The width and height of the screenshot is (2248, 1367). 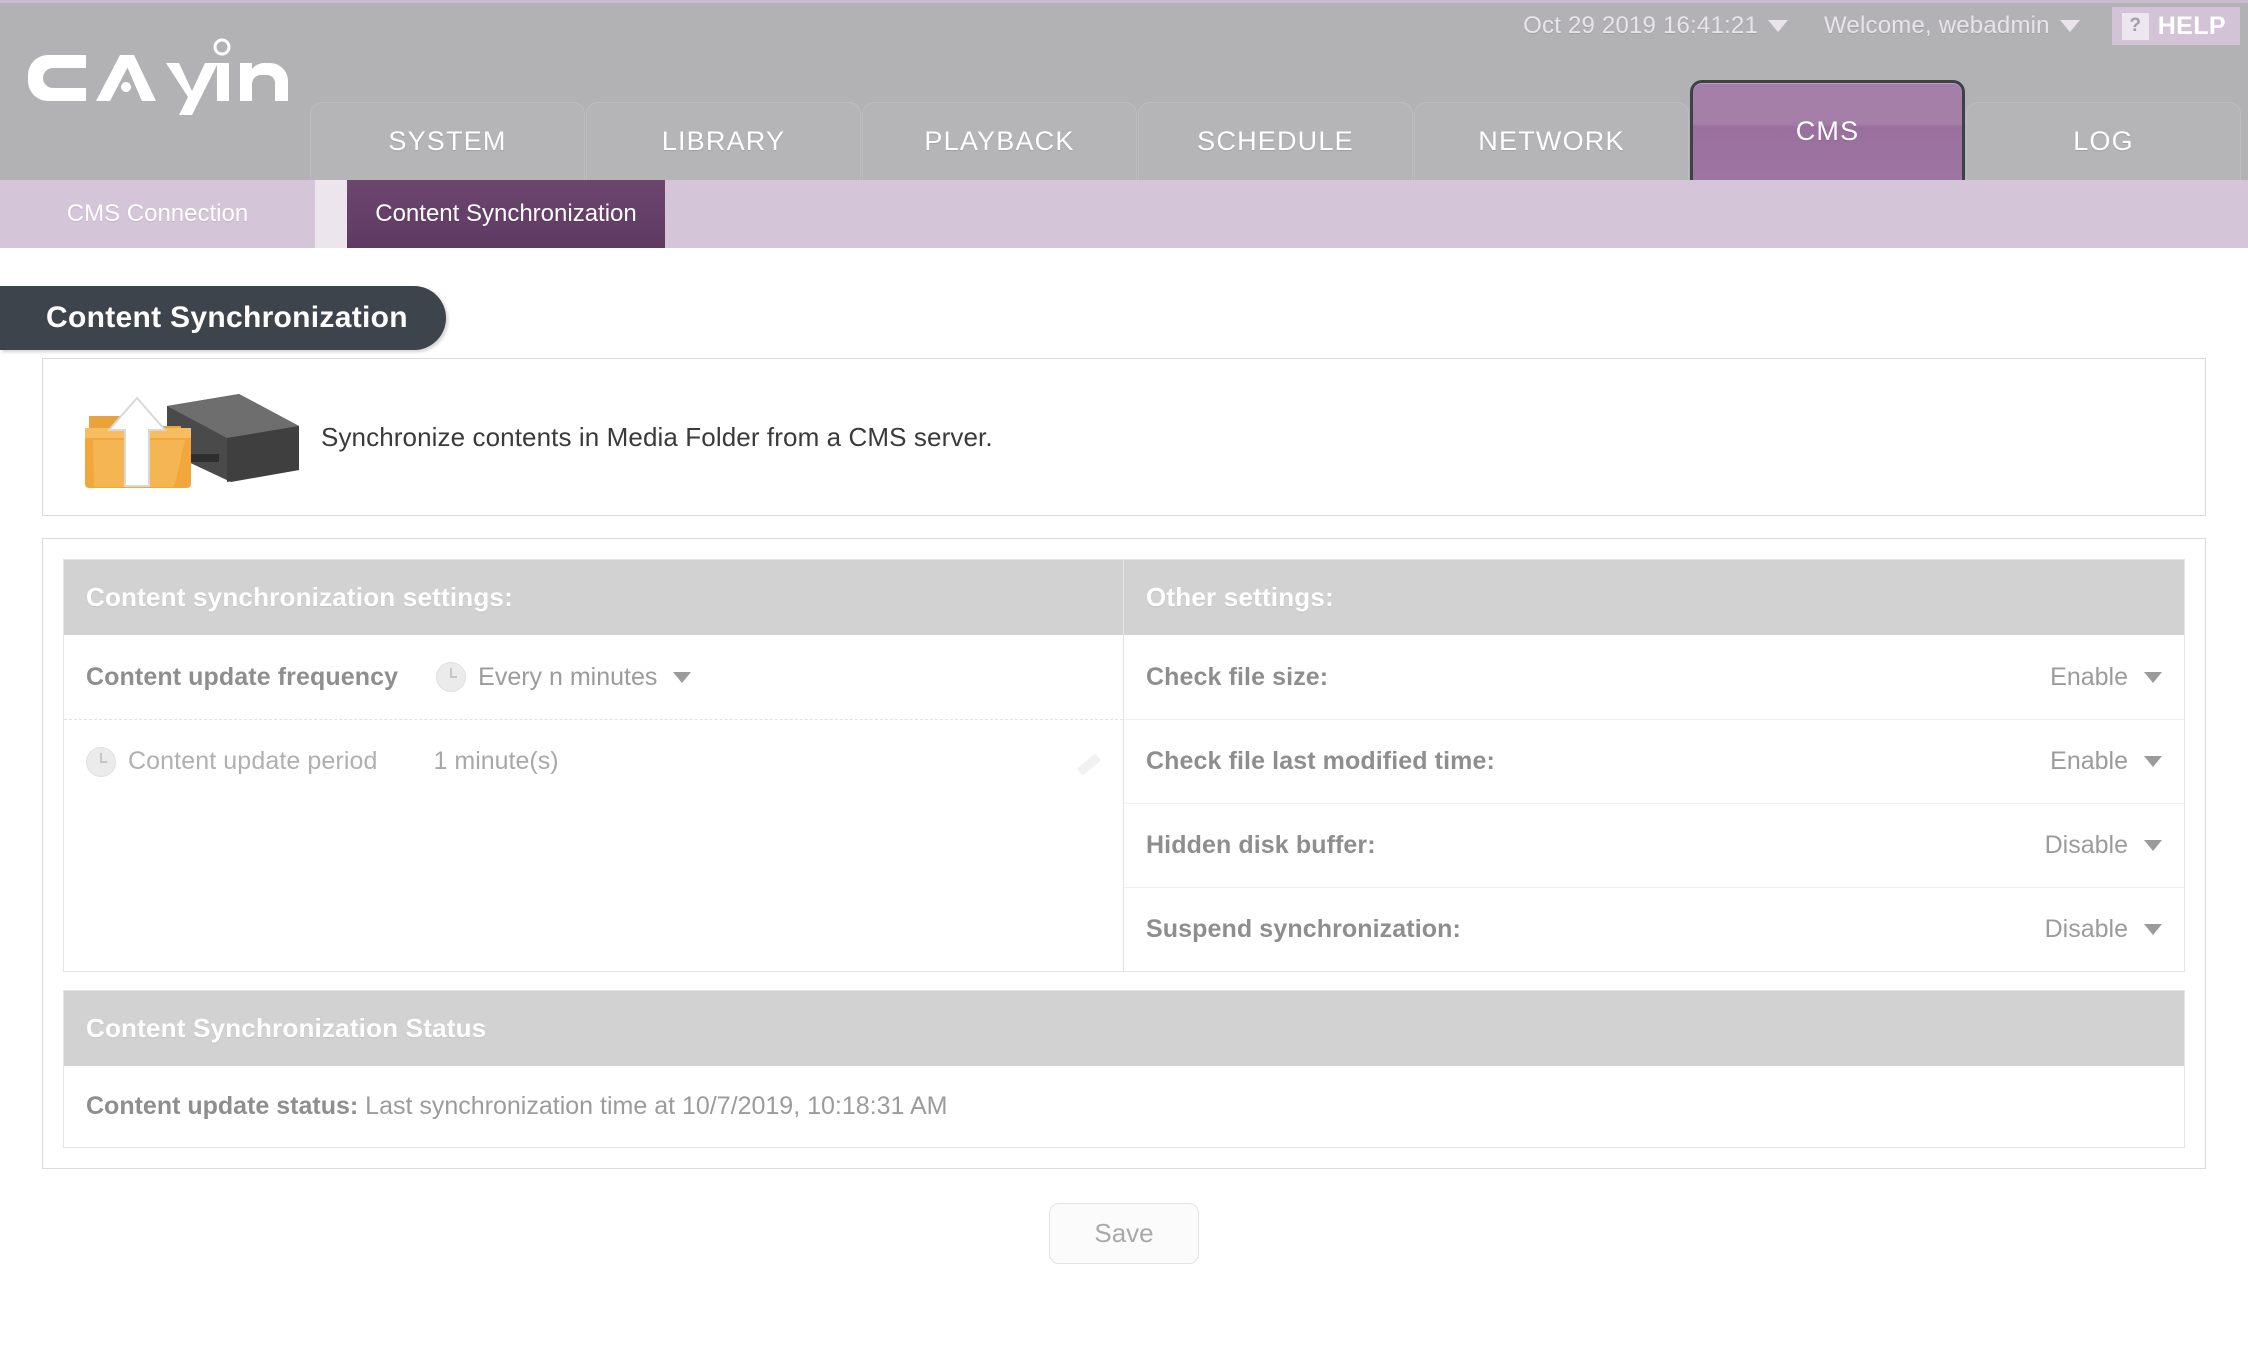 I want to click on content-update-frequency-select: Every n minutes, so click(x=564, y=677).